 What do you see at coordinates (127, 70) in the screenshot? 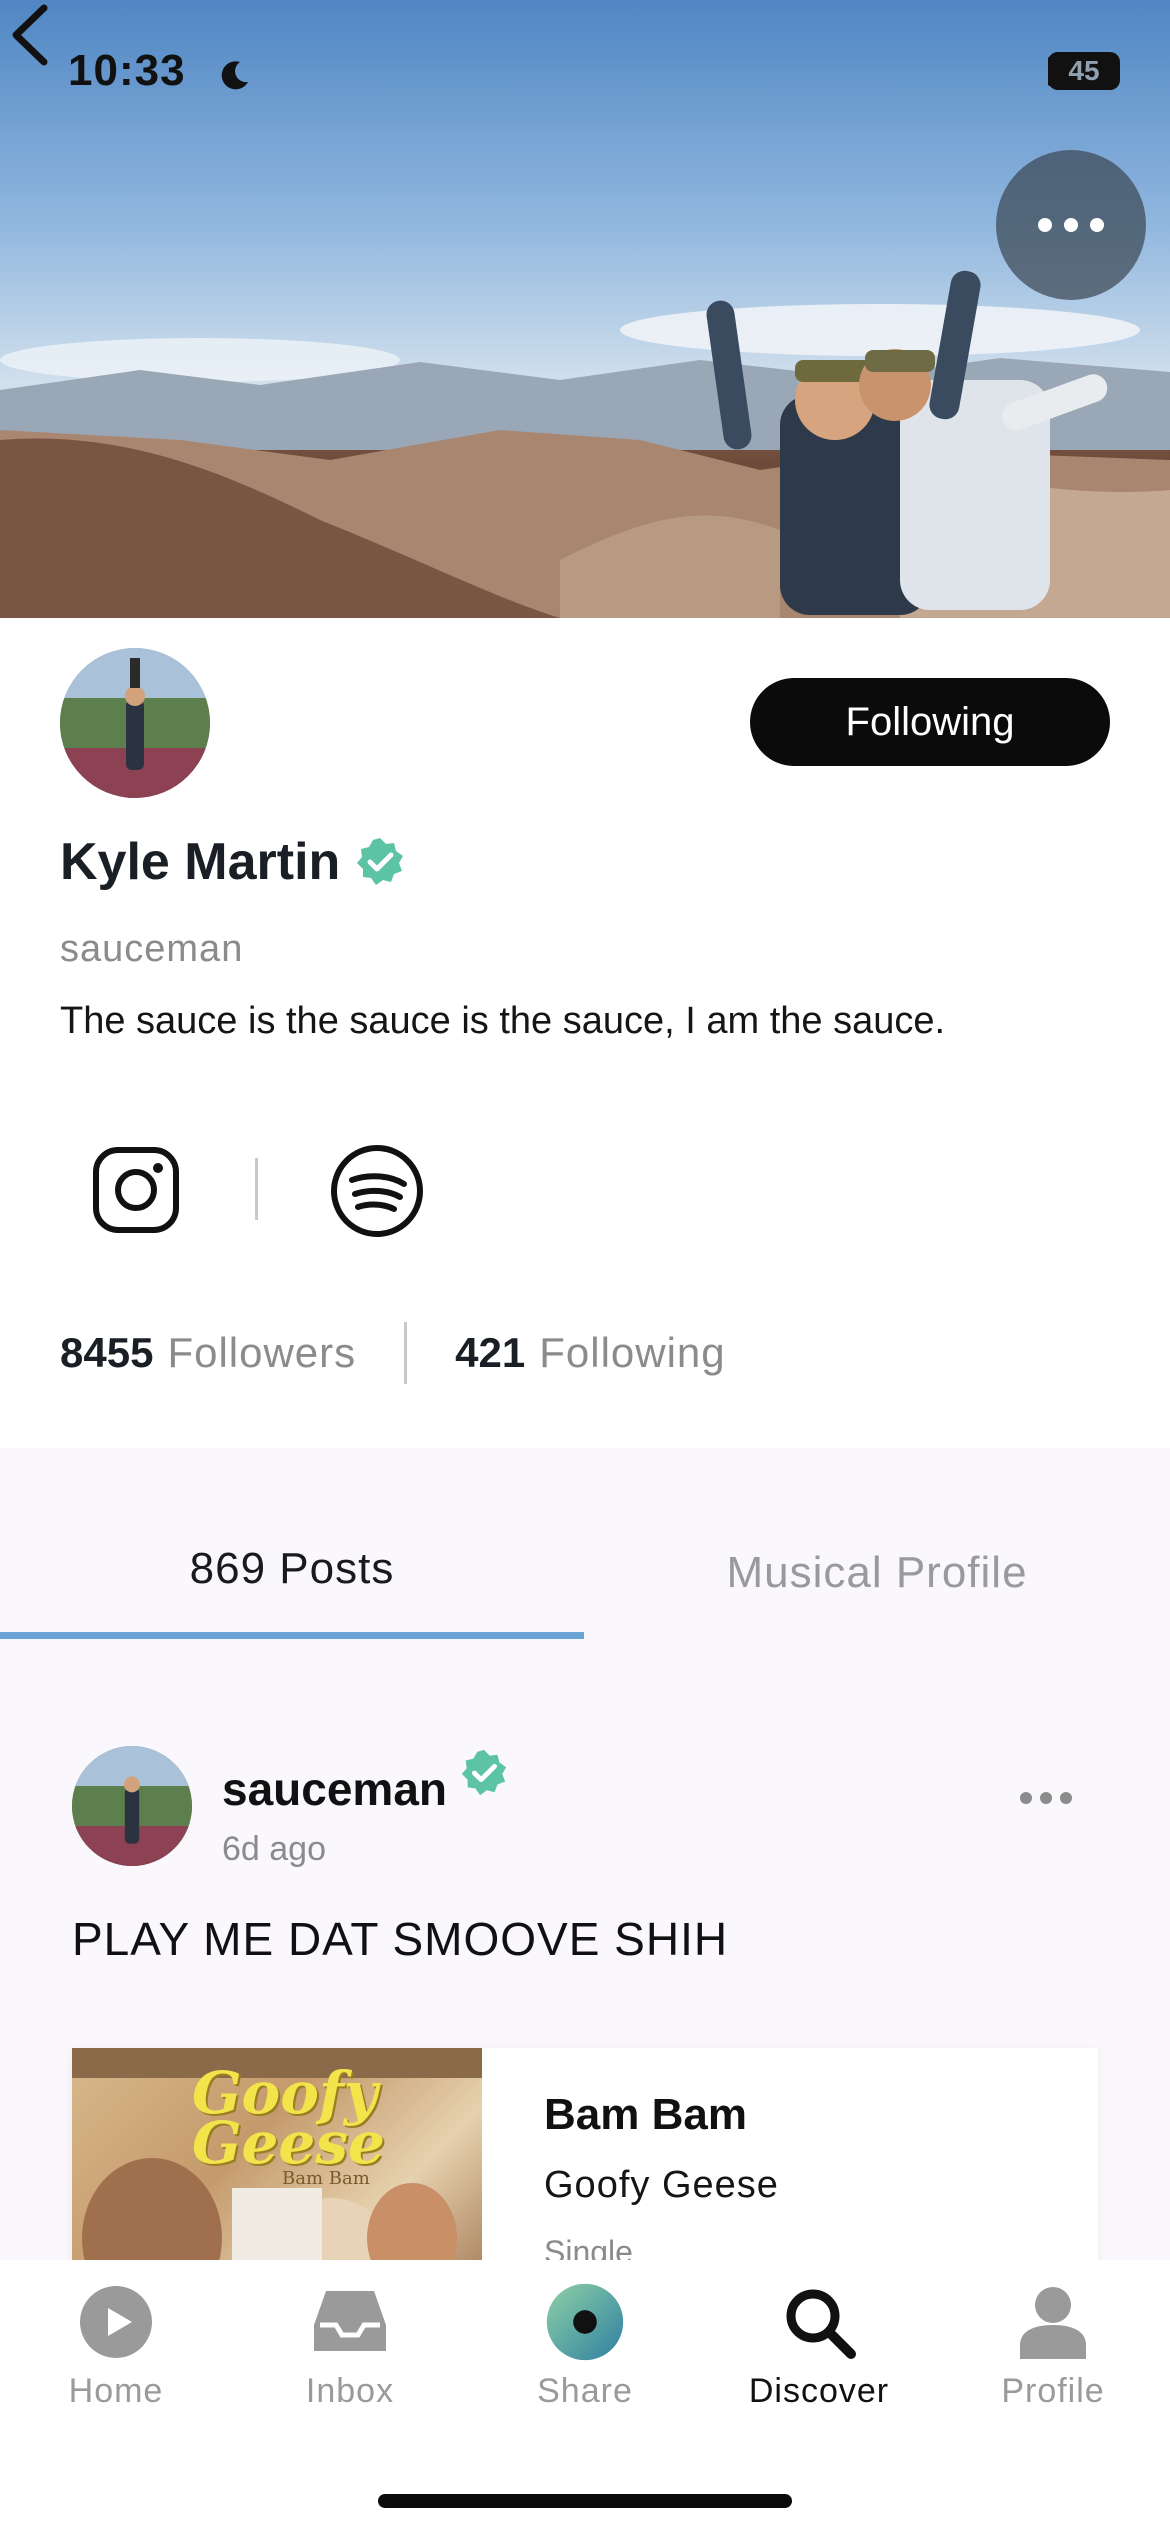
I see `status-time: 10:33` at bounding box center [127, 70].